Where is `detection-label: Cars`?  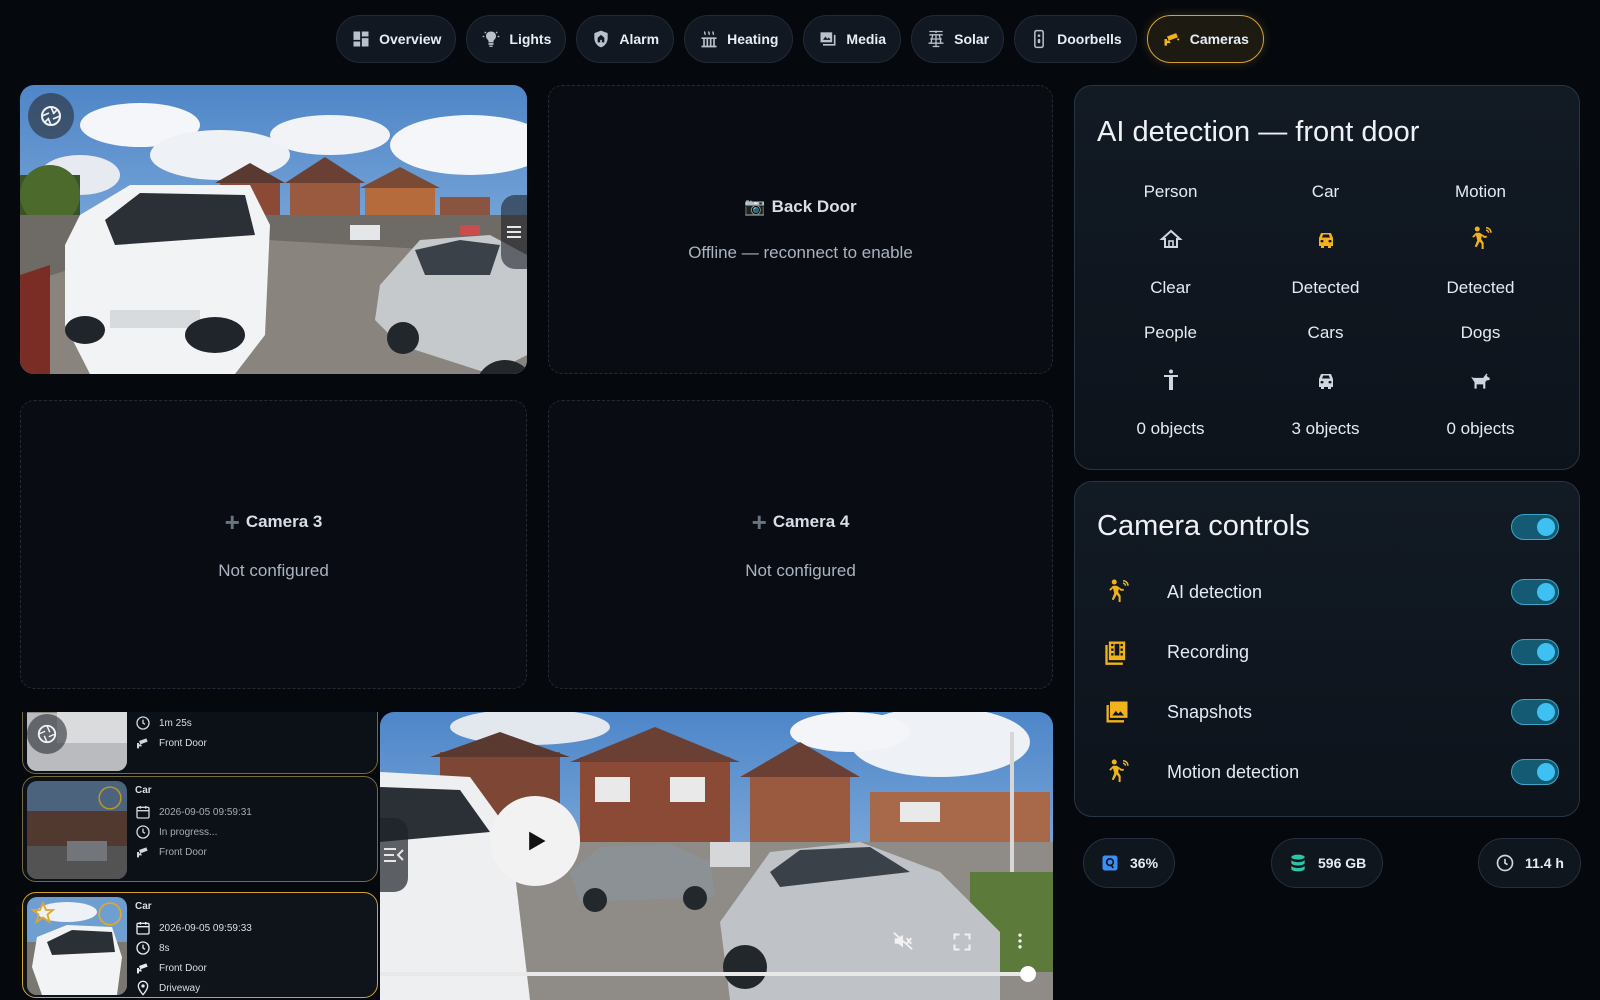
detection-label: Cars is located at coordinates (1325, 332).